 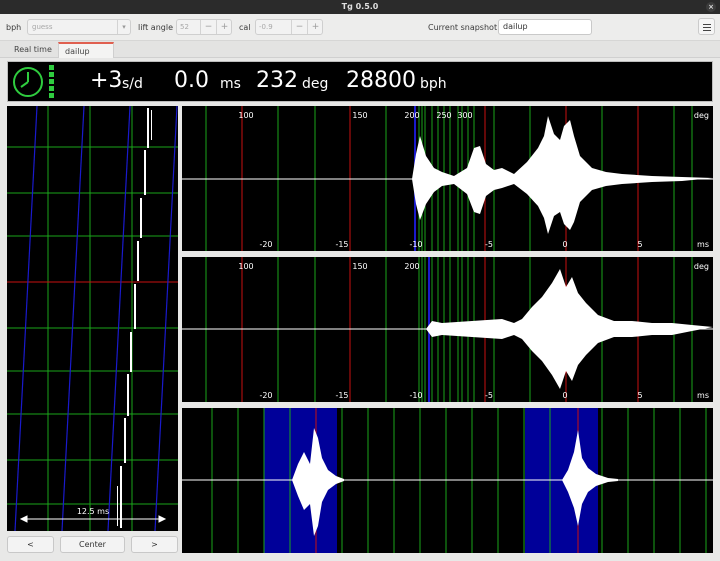 I want to click on bph-select: guess ▾, so click(x=79, y=27).